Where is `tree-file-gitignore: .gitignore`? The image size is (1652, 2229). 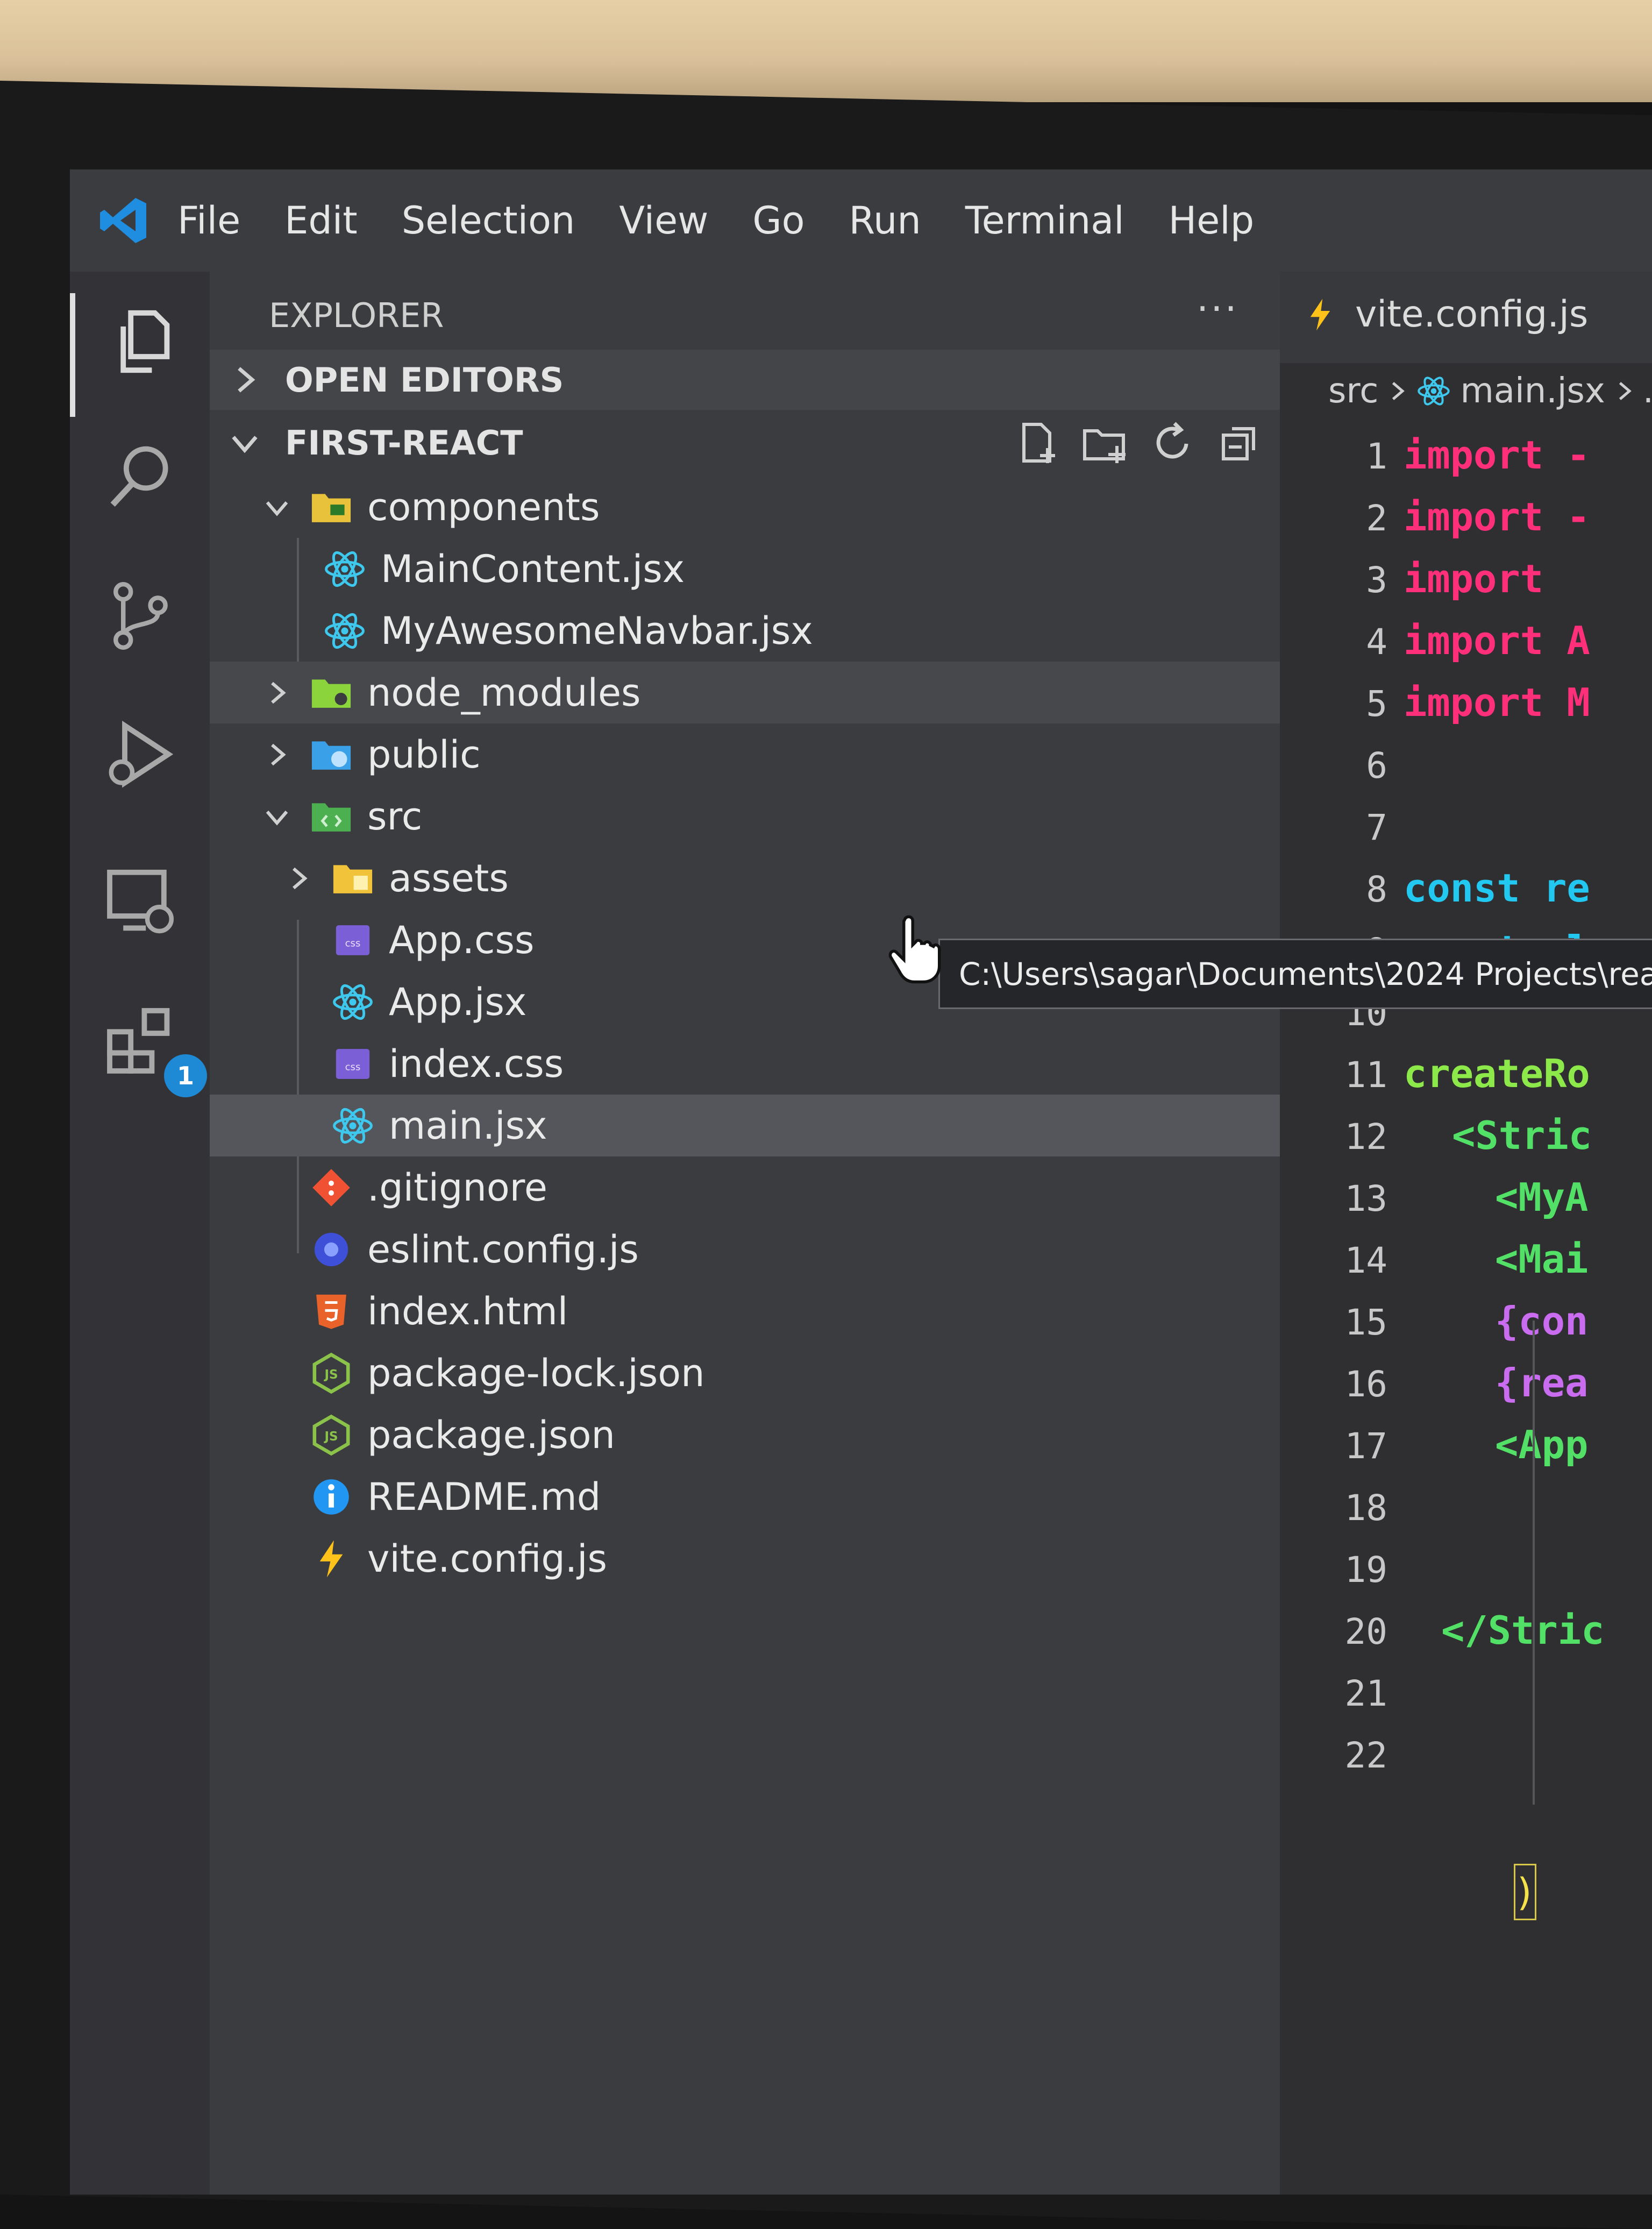 tree-file-gitignore: .gitignore is located at coordinates (789, 1187).